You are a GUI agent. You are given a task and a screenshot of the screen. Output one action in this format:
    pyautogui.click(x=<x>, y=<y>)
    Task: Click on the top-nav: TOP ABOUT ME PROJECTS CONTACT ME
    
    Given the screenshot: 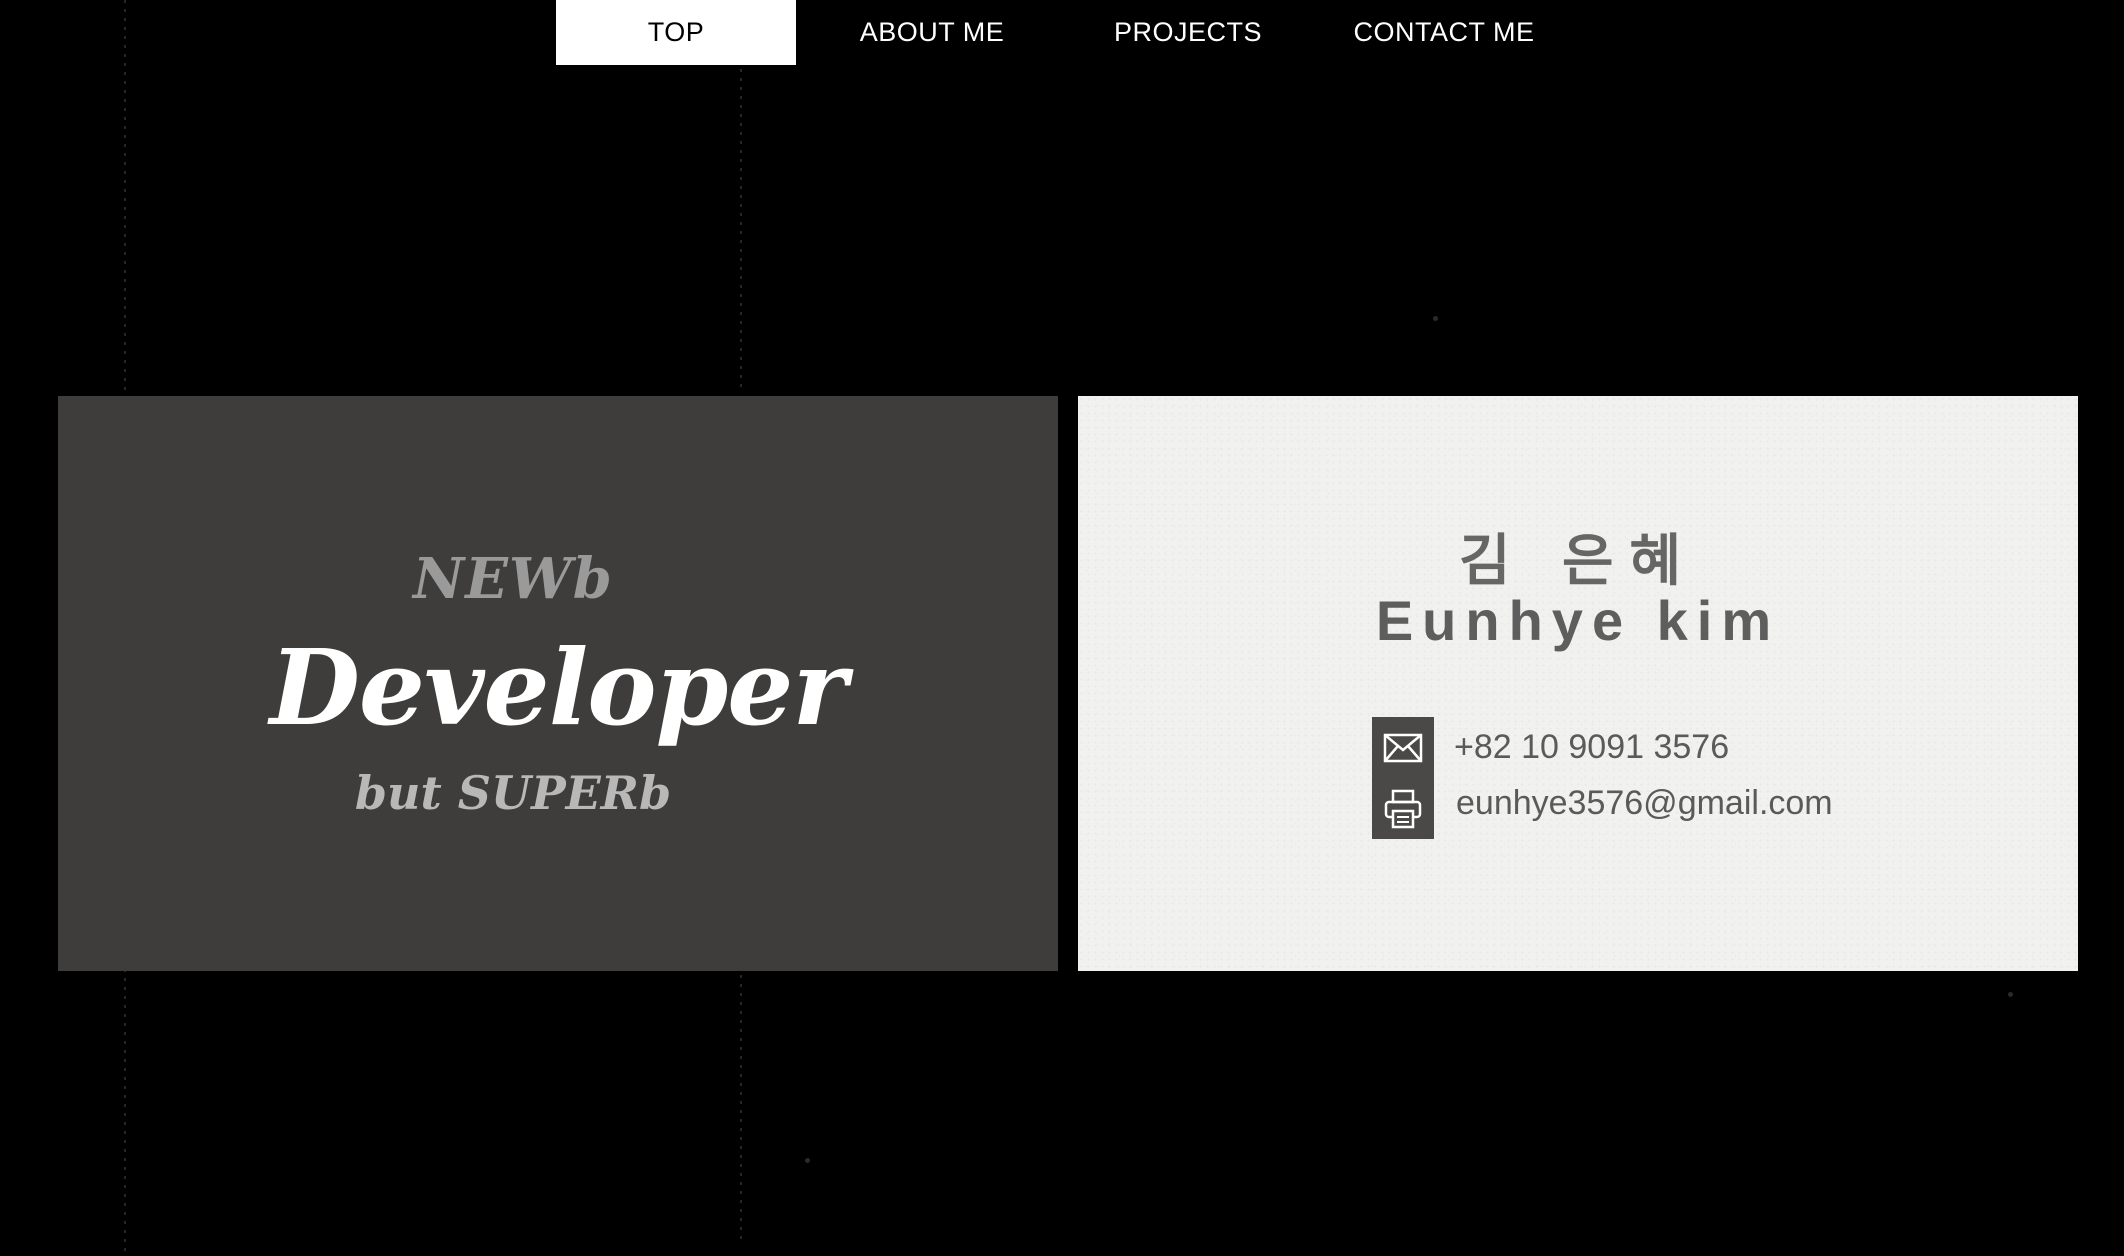 What is the action you would take?
    pyautogui.click(x=1068, y=32)
    